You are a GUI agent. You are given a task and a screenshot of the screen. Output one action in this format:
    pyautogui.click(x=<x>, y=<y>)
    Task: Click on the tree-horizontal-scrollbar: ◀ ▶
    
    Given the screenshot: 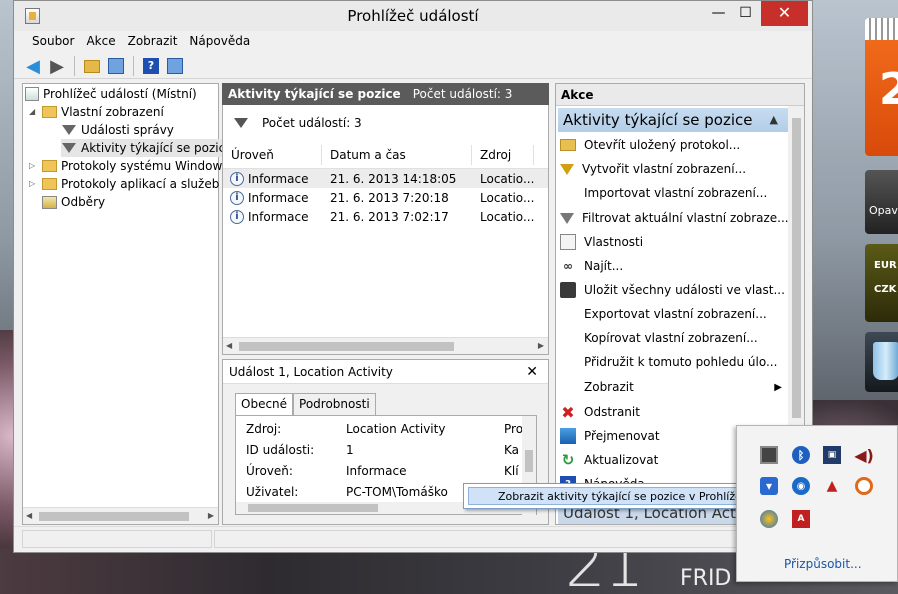 What is the action you would take?
    pyautogui.click(x=120, y=515)
    